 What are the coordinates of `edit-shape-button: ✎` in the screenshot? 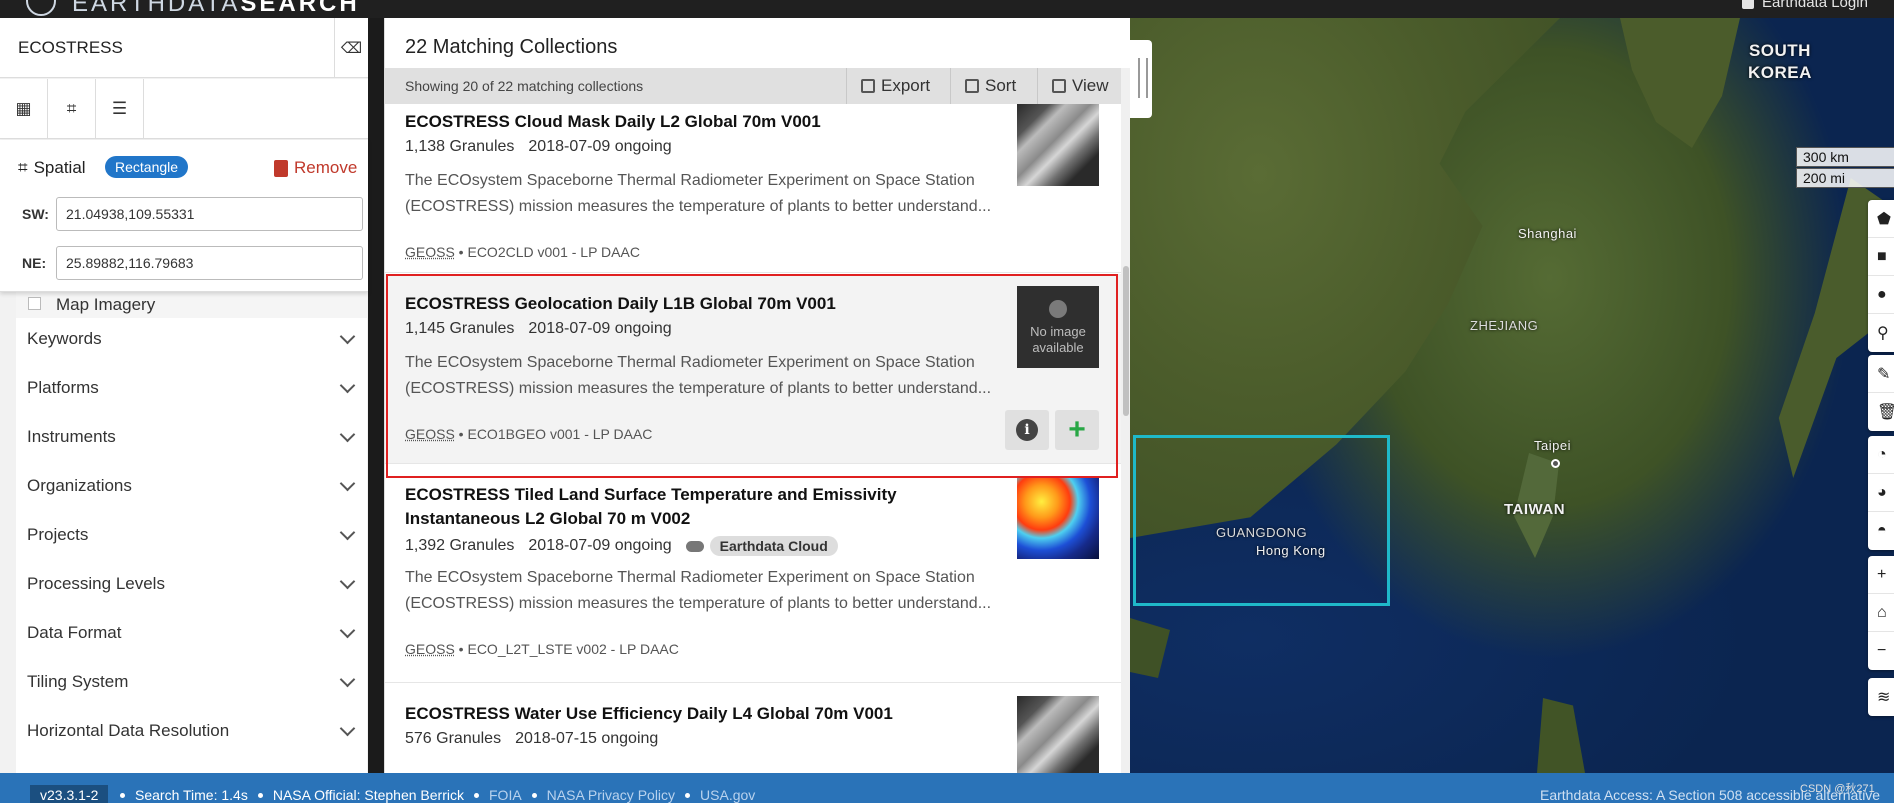 It's located at (1881, 374).